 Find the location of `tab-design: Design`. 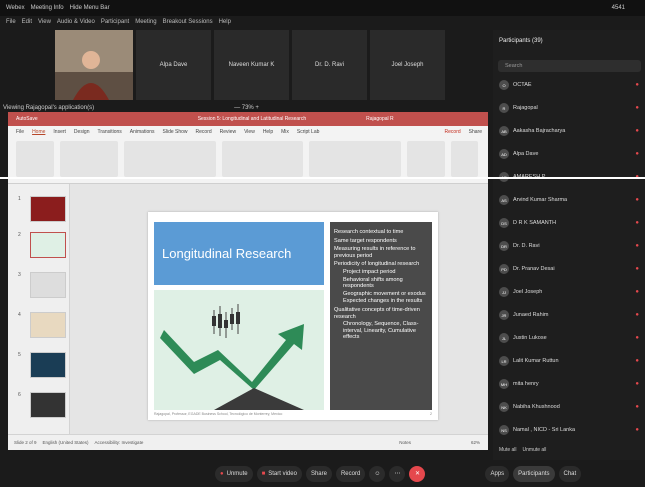

tab-design: Design is located at coordinates (82, 132).